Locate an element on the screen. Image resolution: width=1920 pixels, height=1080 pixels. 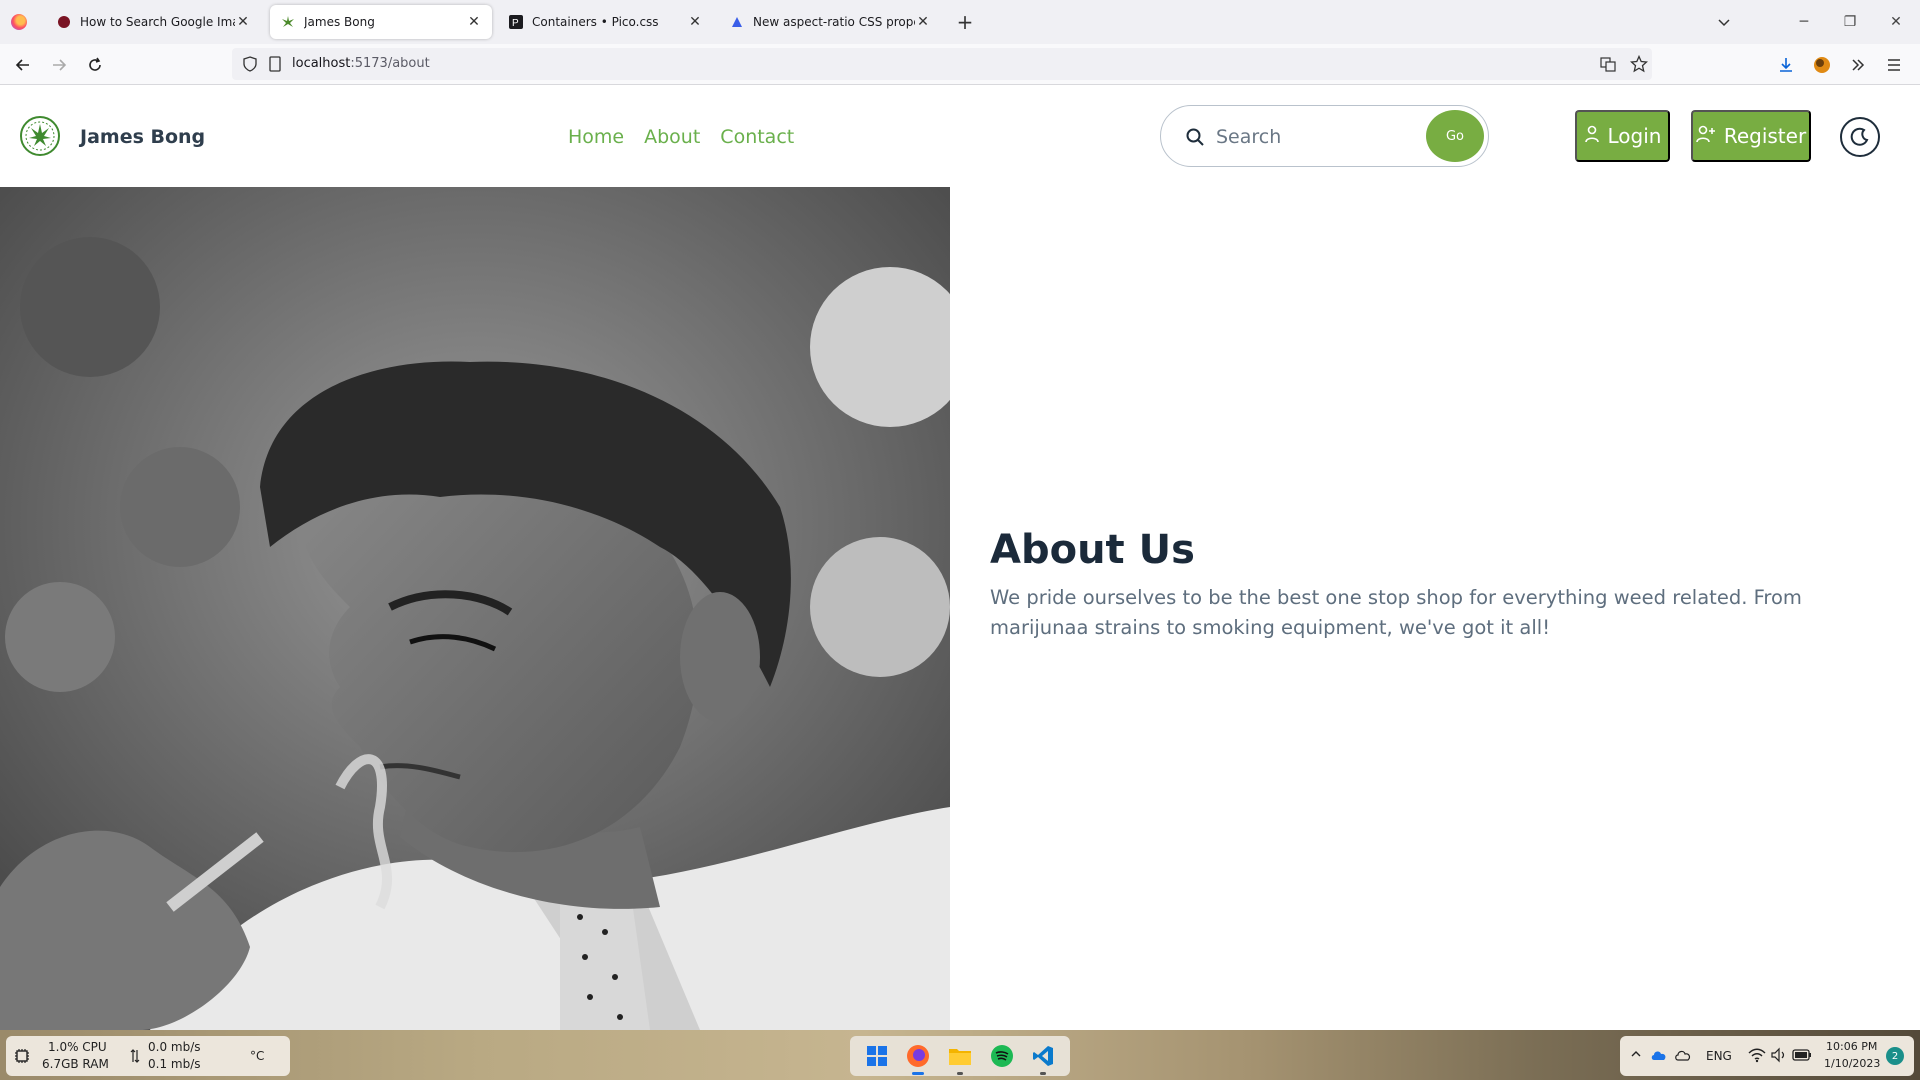
search-box: Go is located at coordinates (1324, 136).